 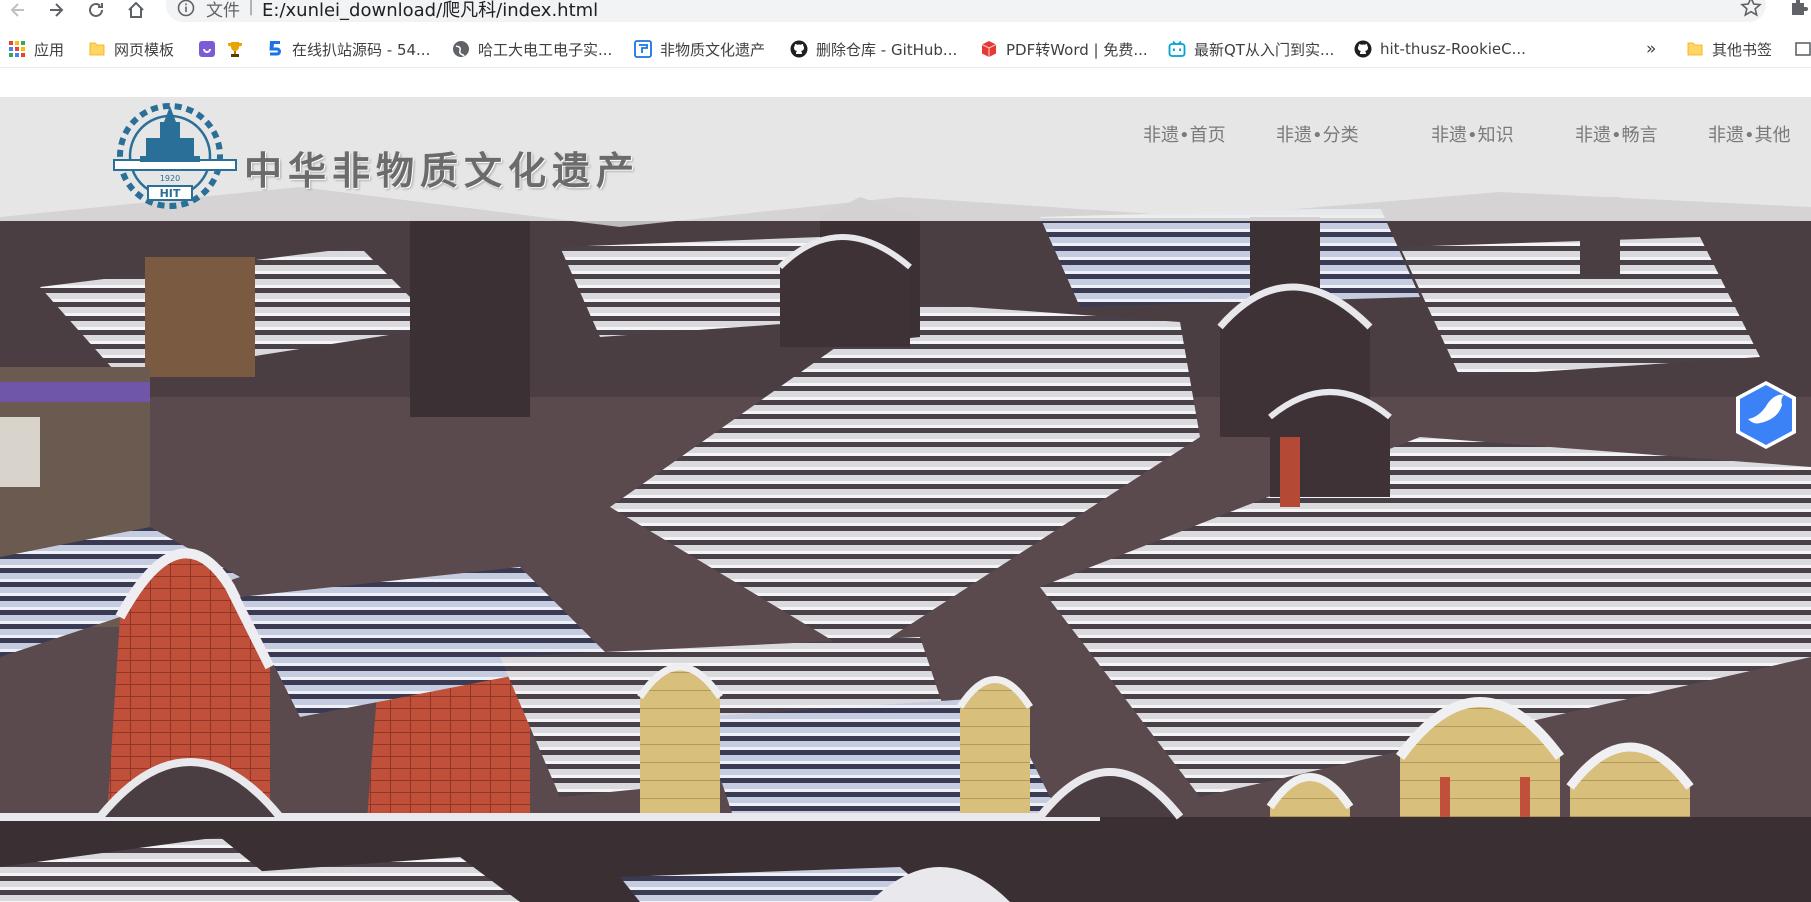 I want to click on nav-discussion: 非遗•畅言, so click(x=1616, y=134).